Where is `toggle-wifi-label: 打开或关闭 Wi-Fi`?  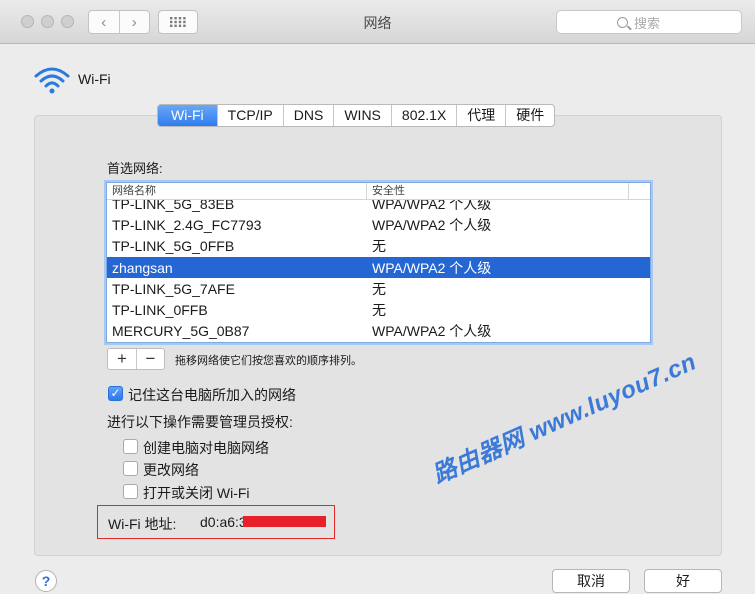
toggle-wifi-label: 打开或关闭 Wi-Fi is located at coordinates (196, 493).